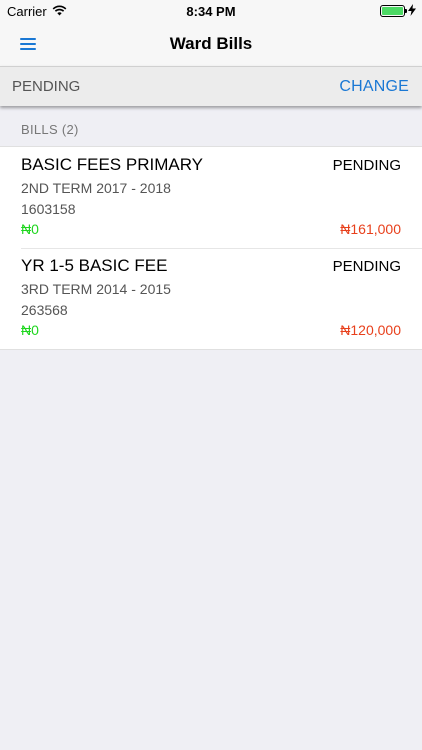 The width and height of the screenshot is (422, 750). I want to click on bill-total-amount: ₦161,000, so click(370, 229).